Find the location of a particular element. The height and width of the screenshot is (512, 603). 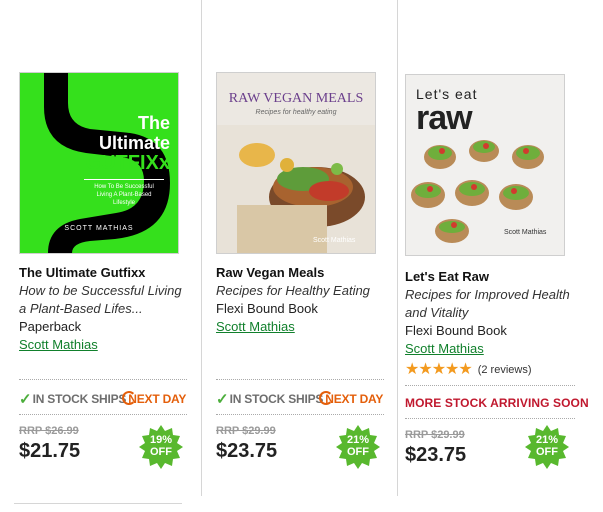

discount-badge: 19% OFF is located at coordinates (161, 447).